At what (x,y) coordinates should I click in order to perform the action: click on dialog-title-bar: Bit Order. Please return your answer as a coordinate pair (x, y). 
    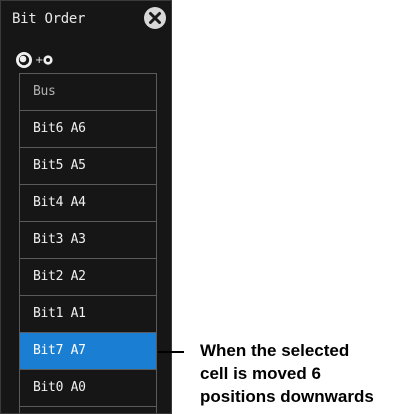
    Looking at the image, I should click on (86, 21).